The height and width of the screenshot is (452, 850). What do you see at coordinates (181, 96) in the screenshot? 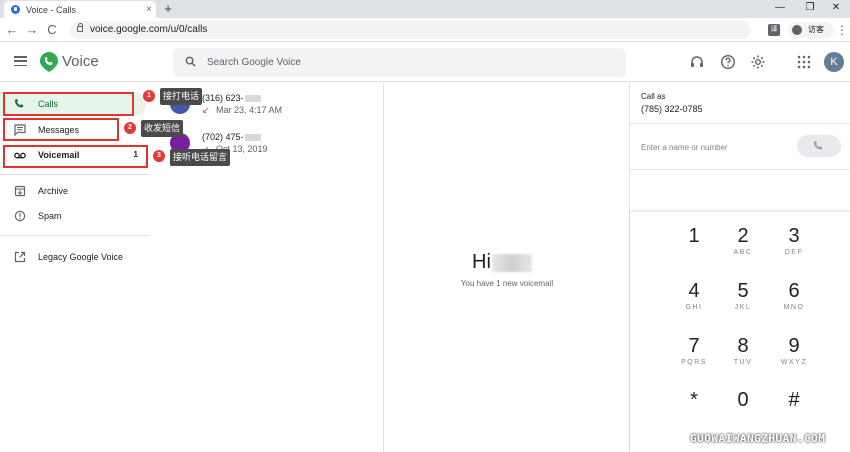
I see `annotation-tip-1: 接打电话` at bounding box center [181, 96].